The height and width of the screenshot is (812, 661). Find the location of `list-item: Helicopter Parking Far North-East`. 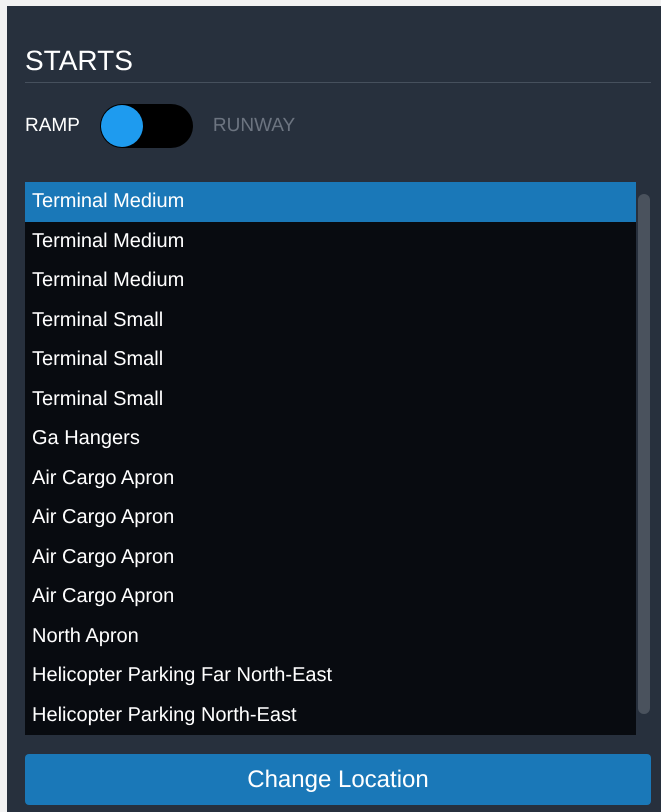

list-item: Helicopter Parking Far North-East is located at coordinates (330, 676).